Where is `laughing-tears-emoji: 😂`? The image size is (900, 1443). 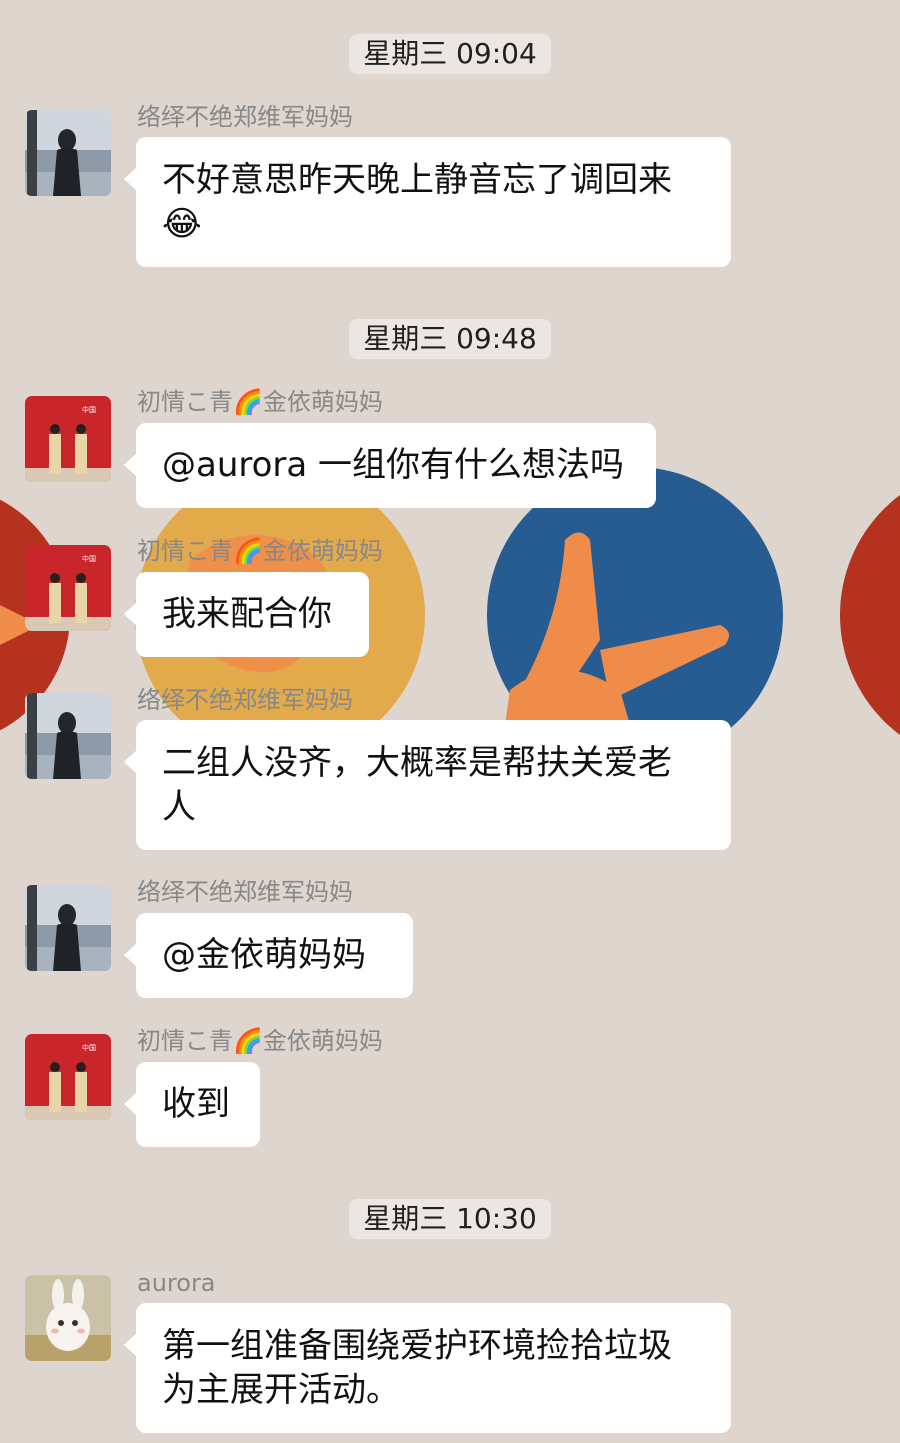 laughing-tears-emoji: 😂 is located at coordinates (182, 224).